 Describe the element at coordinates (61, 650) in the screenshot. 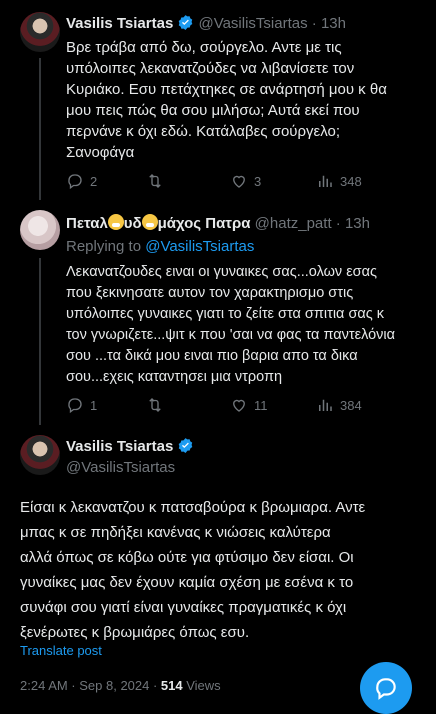

I see `translate-link: Translate post` at that location.